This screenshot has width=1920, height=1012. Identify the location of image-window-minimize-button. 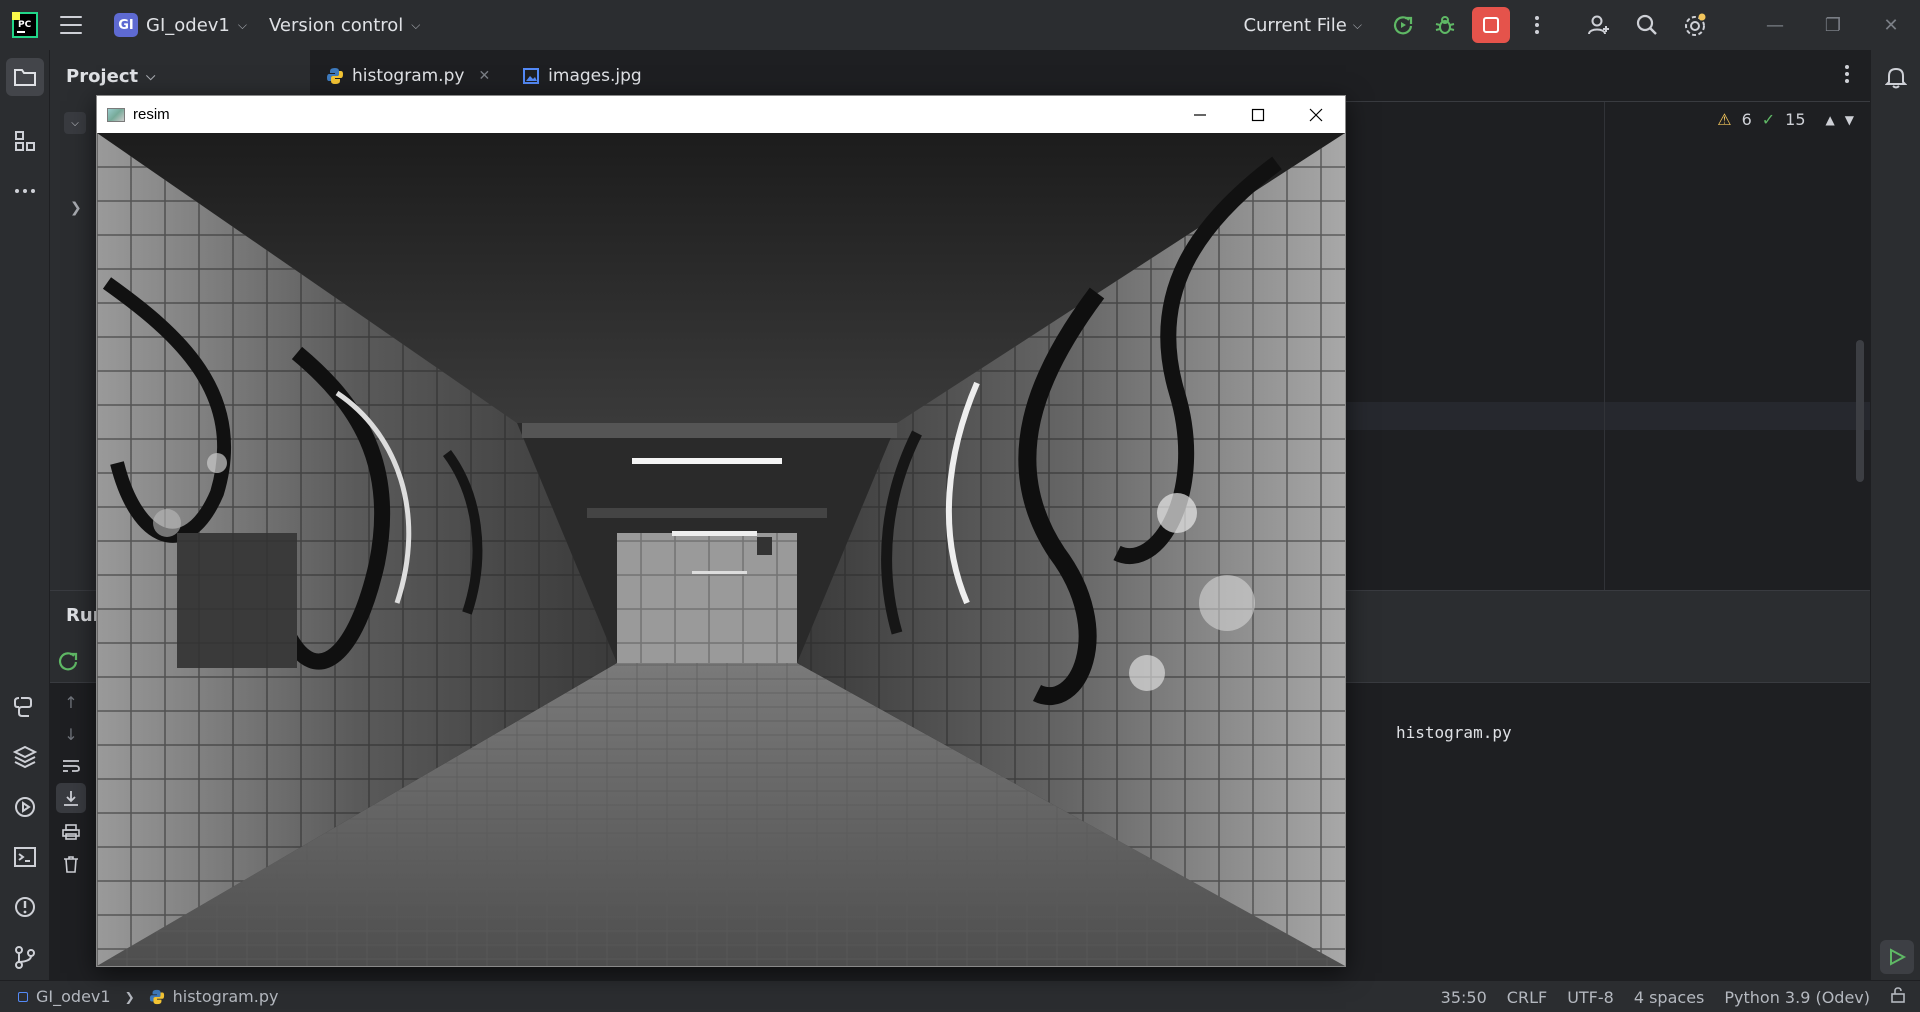
(1200, 114).